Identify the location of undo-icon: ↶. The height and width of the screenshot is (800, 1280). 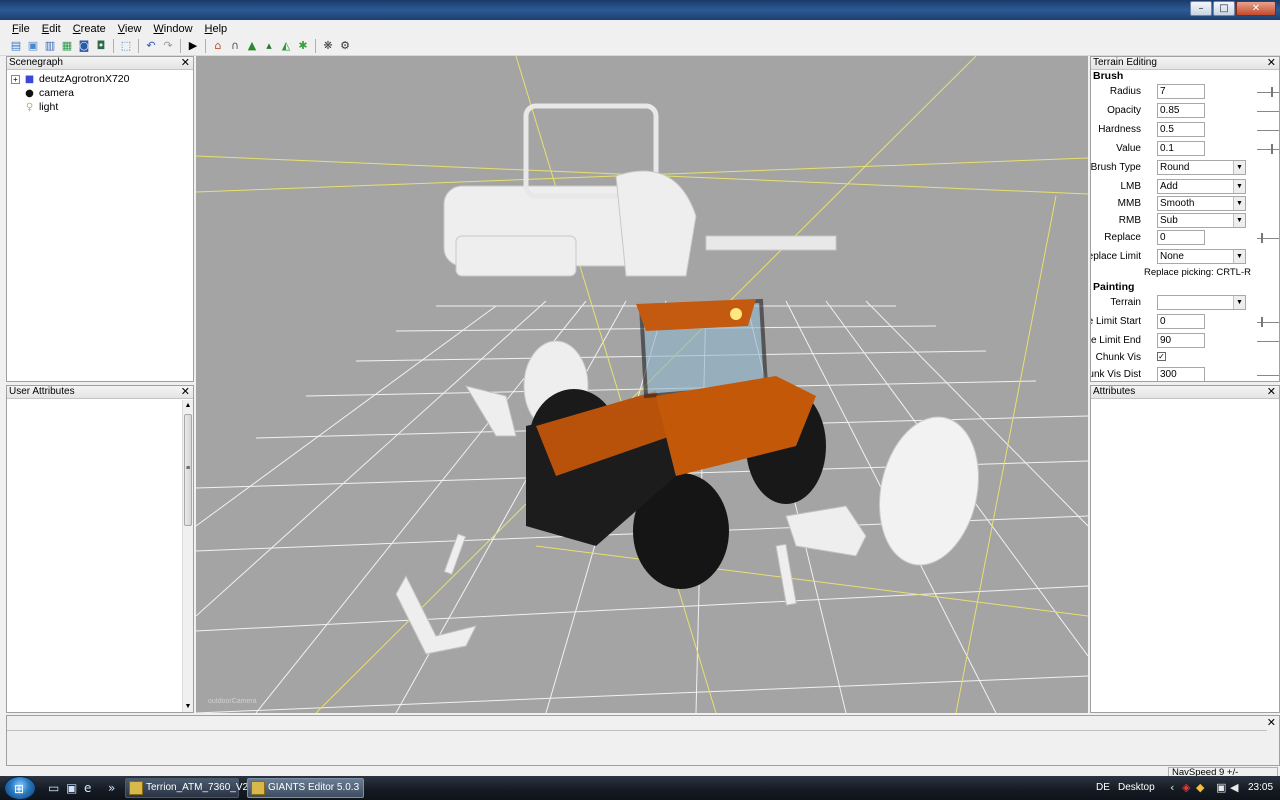
(151, 46).